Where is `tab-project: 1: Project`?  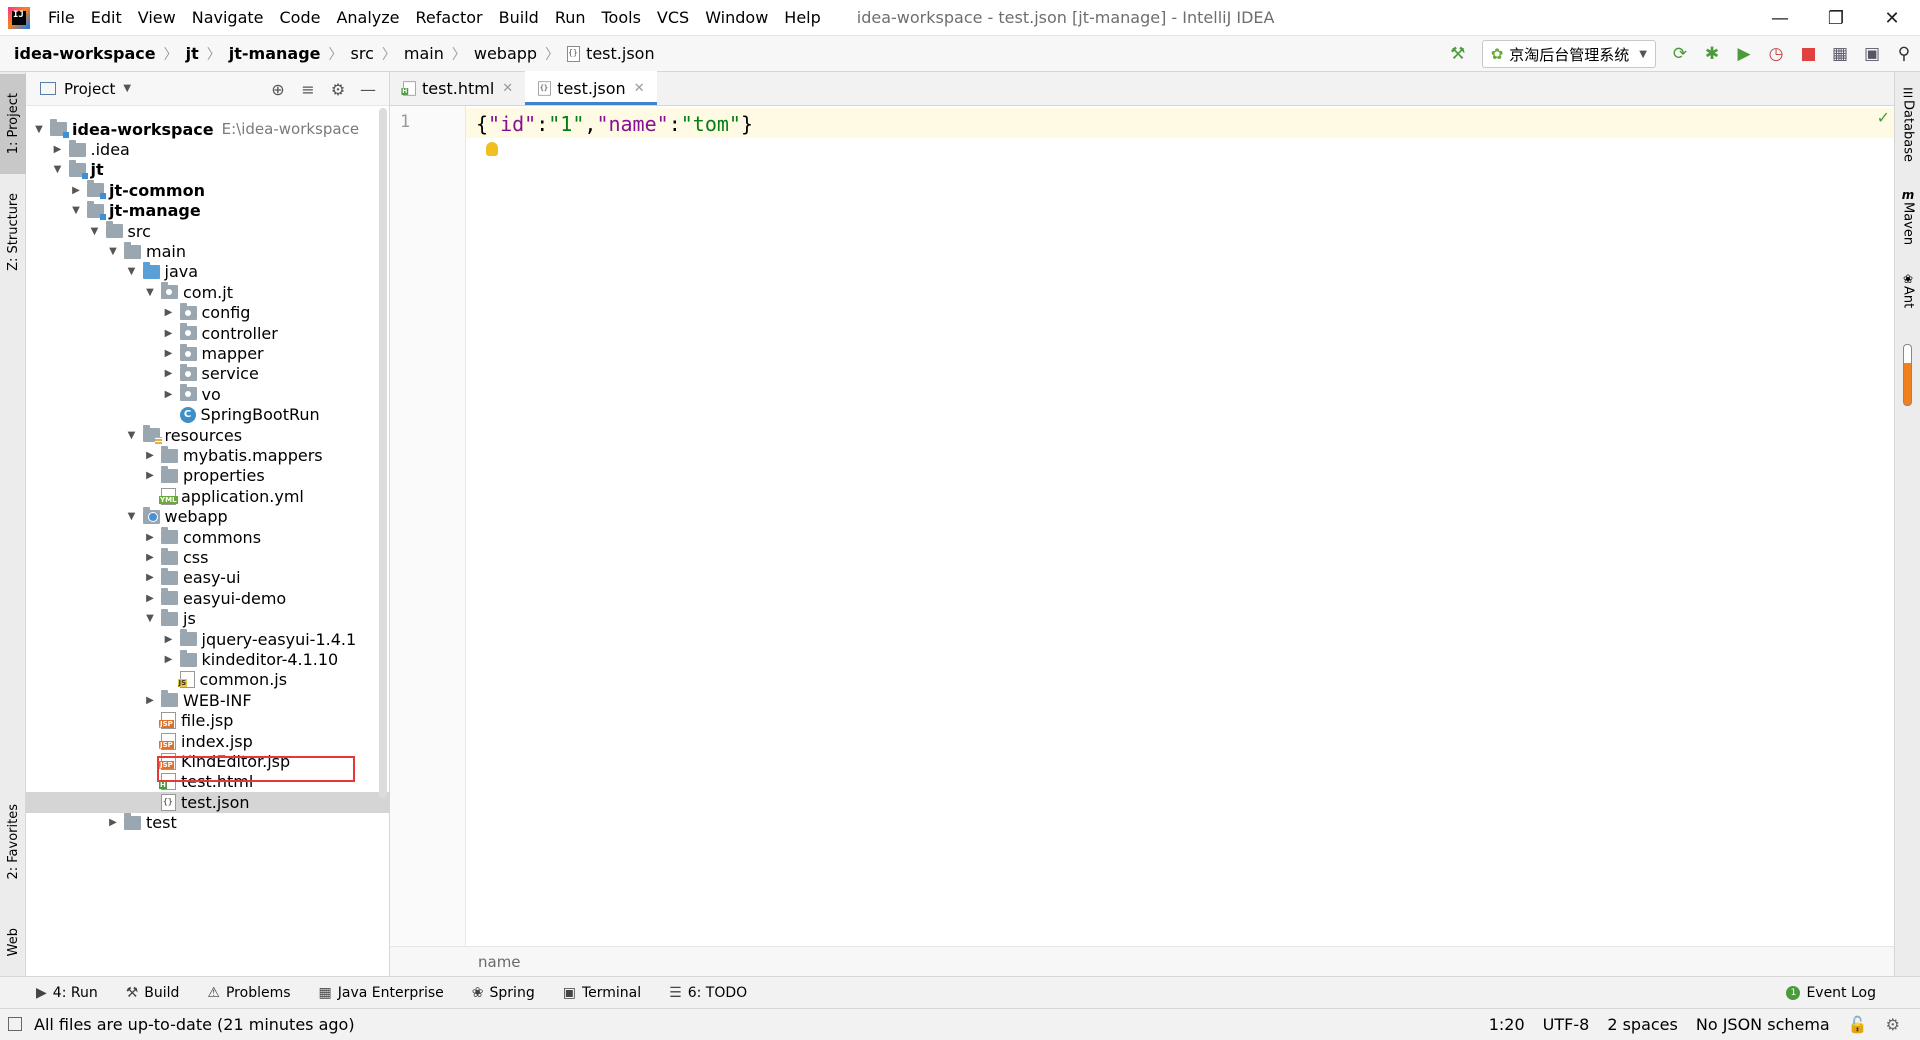 tab-project: 1: Project is located at coordinates (13, 124).